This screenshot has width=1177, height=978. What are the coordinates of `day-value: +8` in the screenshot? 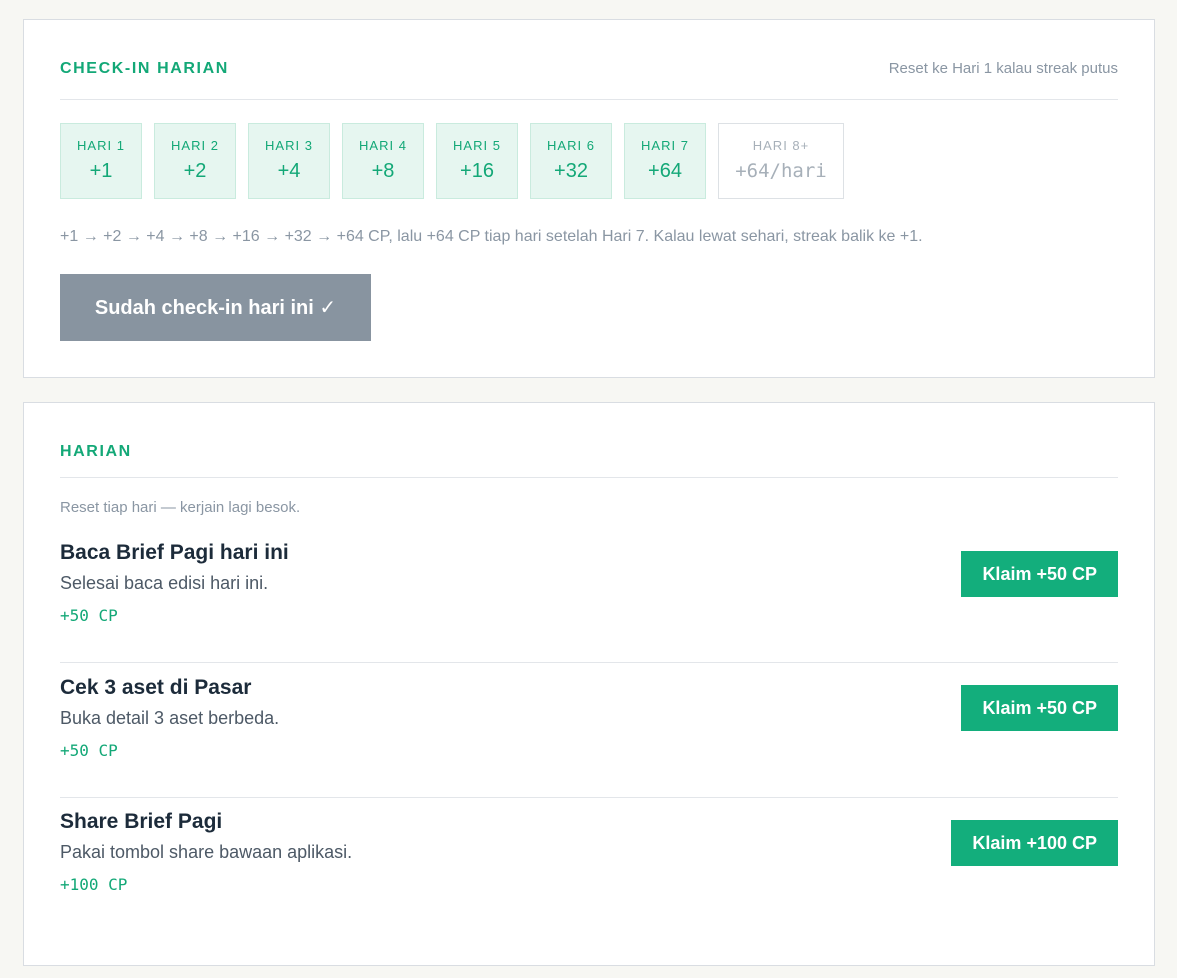 It's located at (383, 171).